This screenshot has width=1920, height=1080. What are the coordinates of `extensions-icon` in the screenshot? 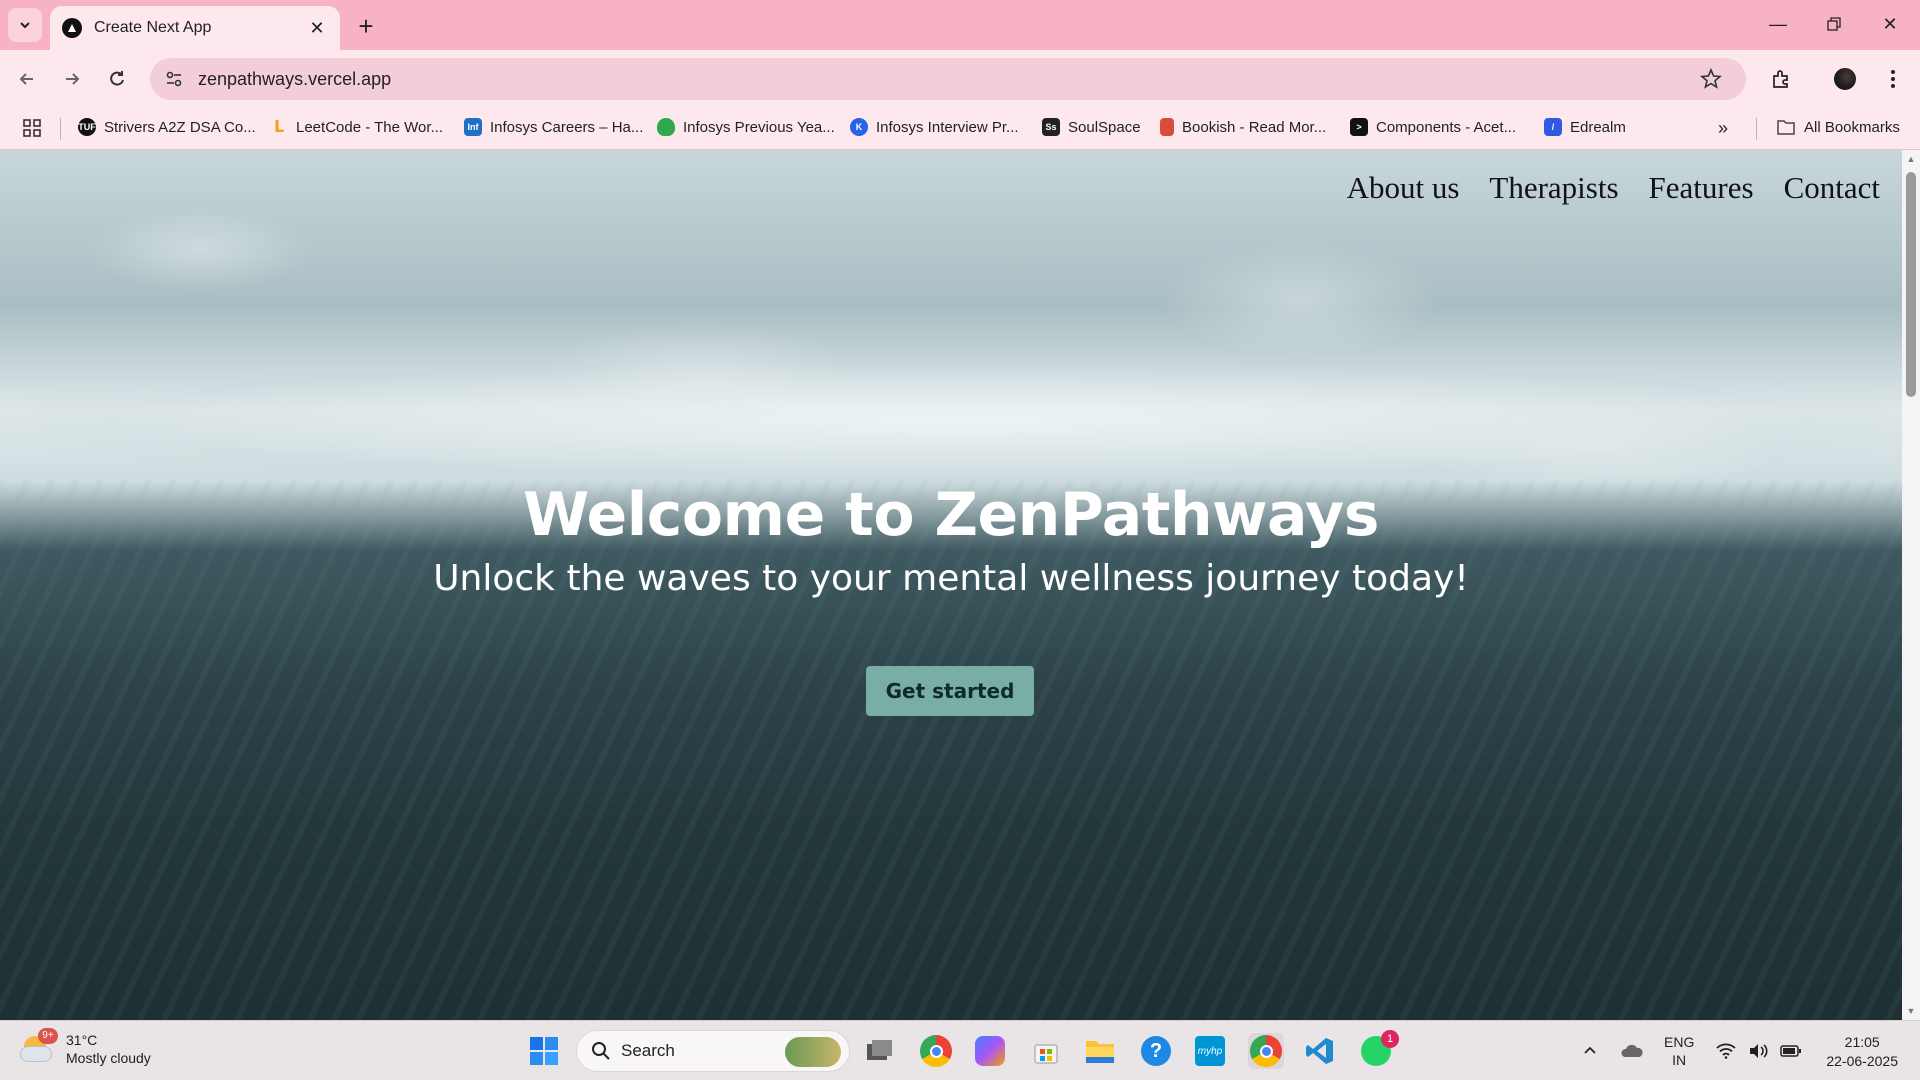 It's located at (1781, 79).